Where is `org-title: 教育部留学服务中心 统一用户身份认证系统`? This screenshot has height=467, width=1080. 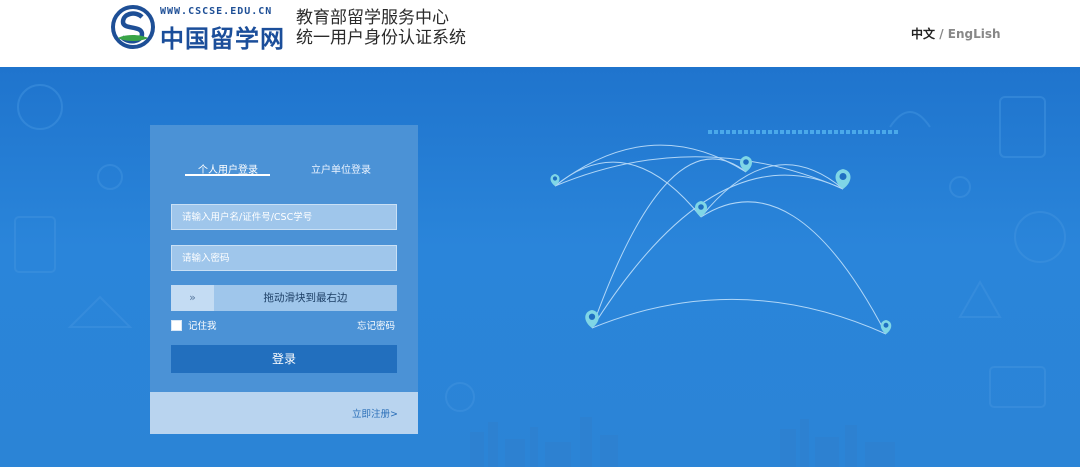 org-title: 教育部留学服务中心 统一用户身份认证系统 is located at coordinates (381, 28).